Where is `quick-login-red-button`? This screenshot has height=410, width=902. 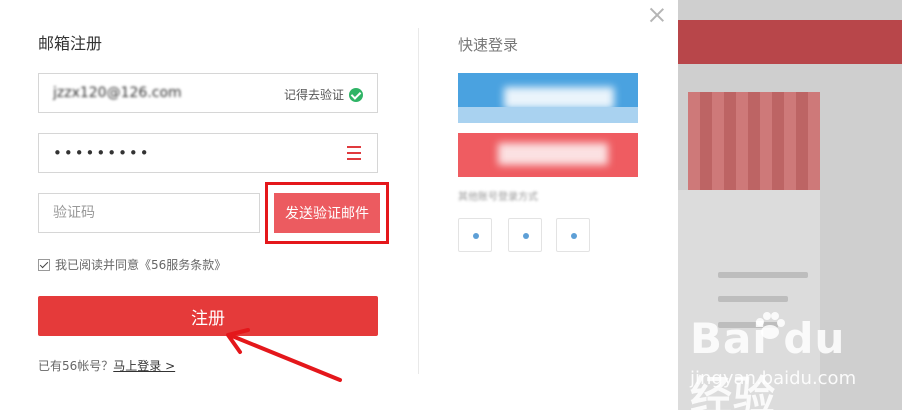 quick-login-red-button is located at coordinates (548, 155).